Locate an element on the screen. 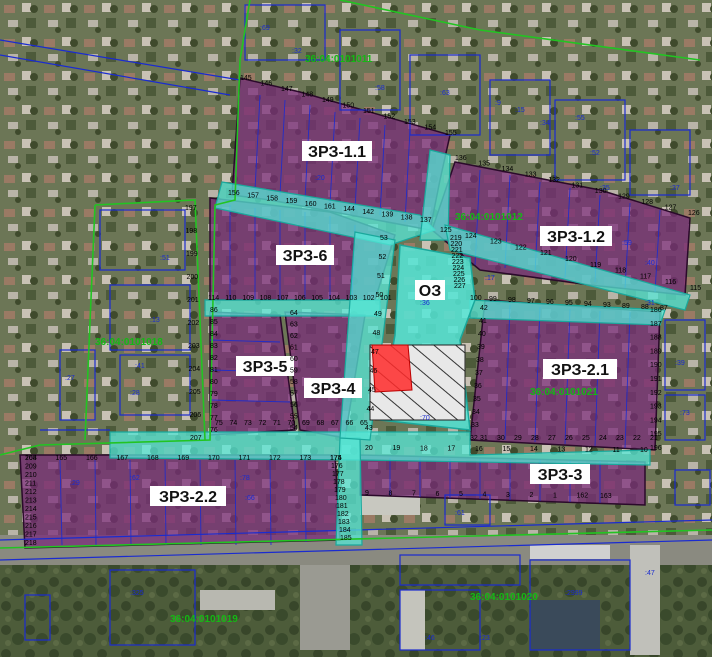 This screenshot has height=657, width=712. parcel-id: :59 is located at coordinates (627, 243).